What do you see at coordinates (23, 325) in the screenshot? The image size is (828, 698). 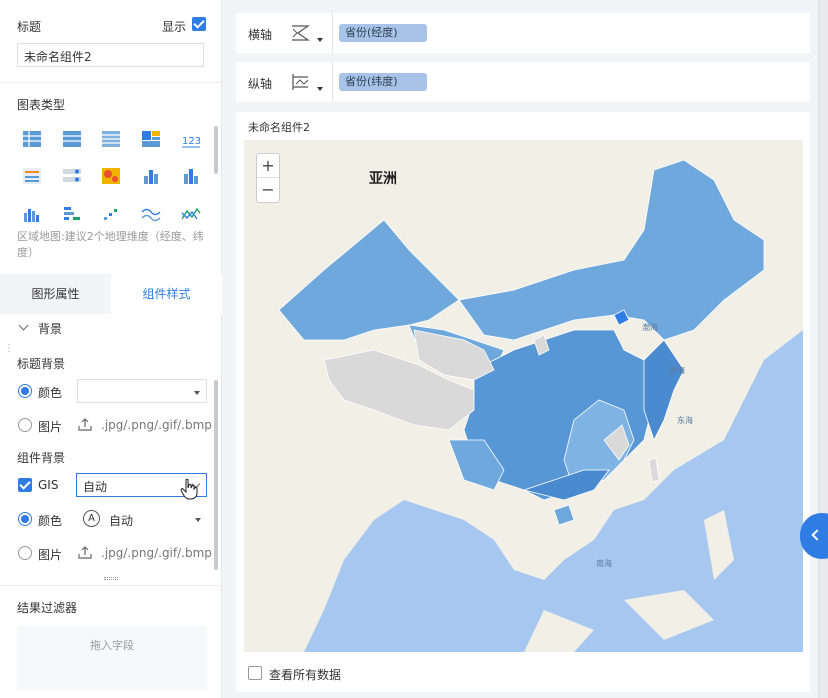 I see `chevron-down-icon` at bounding box center [23, 325].